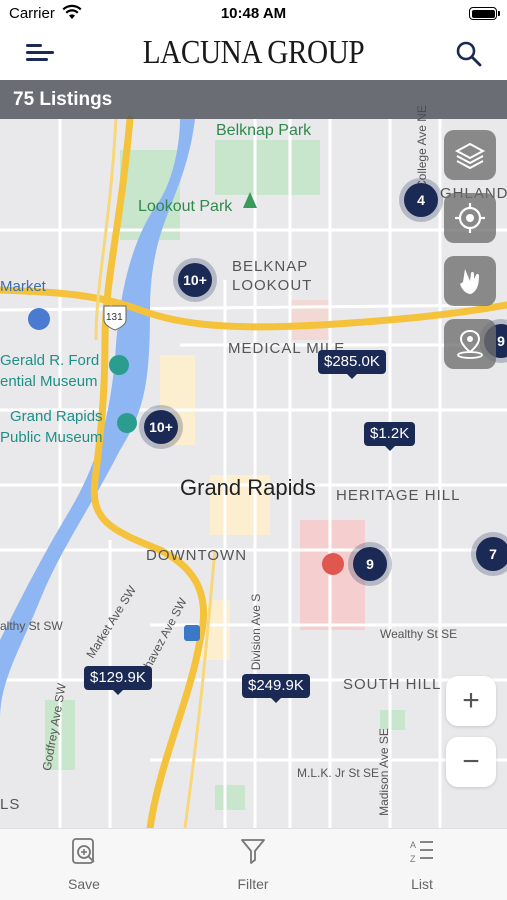 The width and height of the screenshot is (507, 900). I want to click on locate-button, so click(470, 218).